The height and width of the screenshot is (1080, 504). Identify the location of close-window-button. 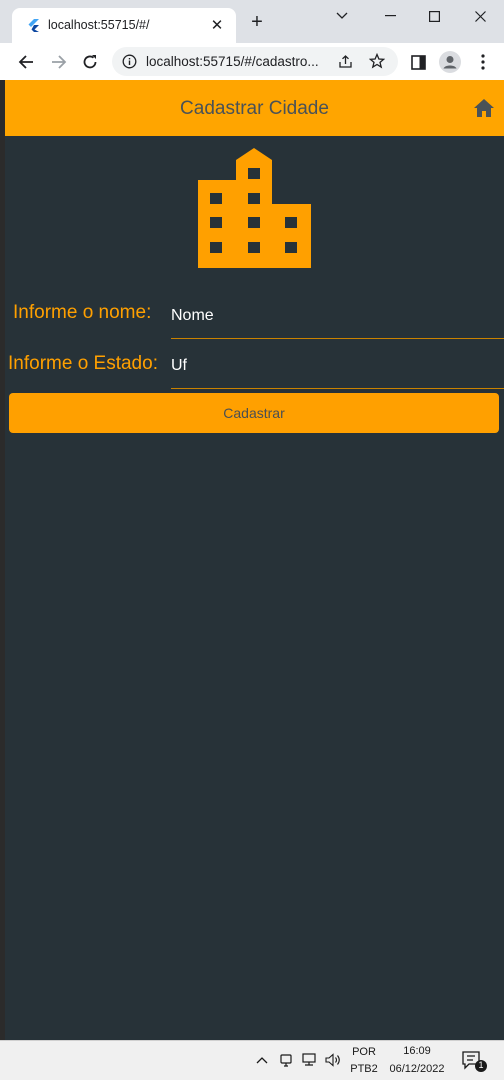
(480, 16).